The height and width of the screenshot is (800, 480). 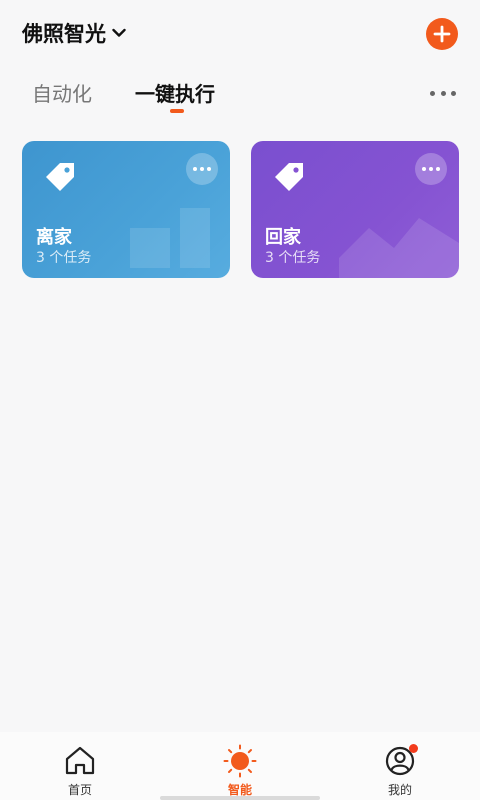 I want to click on home-indicator, so click(x=240, y=798).